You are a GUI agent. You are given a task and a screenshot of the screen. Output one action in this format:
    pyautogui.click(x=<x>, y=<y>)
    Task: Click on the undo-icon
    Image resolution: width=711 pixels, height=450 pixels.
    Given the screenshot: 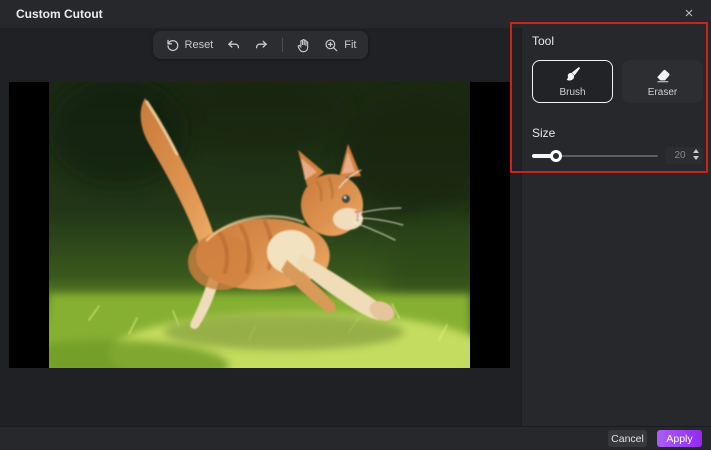 What is the action you would take?
    pyautogui.click(x=234, y=44)
    